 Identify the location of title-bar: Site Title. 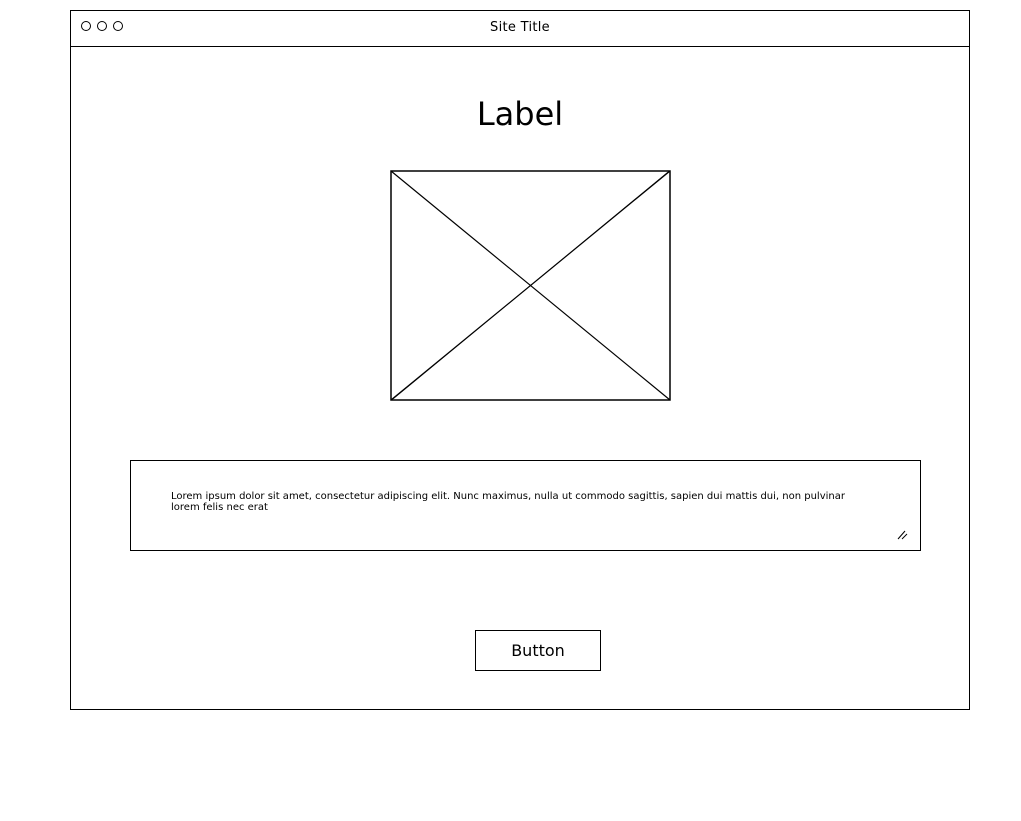
(520, 29).